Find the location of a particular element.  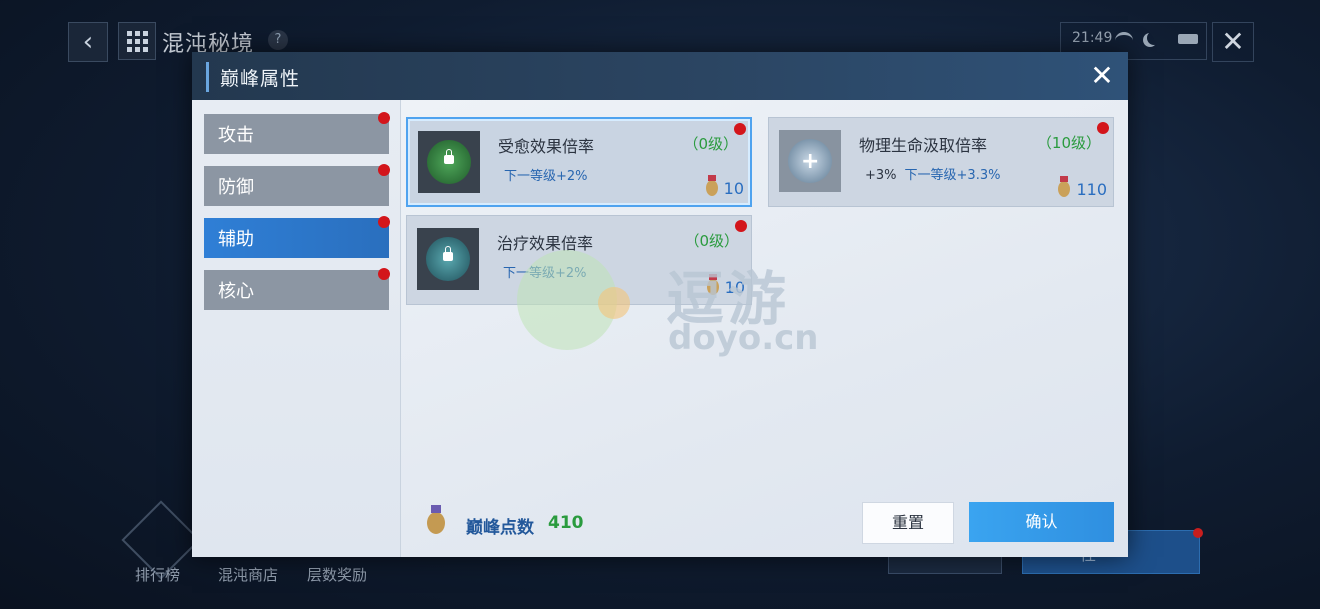

watermark-logo-dot is located at coordinates (614, 303).